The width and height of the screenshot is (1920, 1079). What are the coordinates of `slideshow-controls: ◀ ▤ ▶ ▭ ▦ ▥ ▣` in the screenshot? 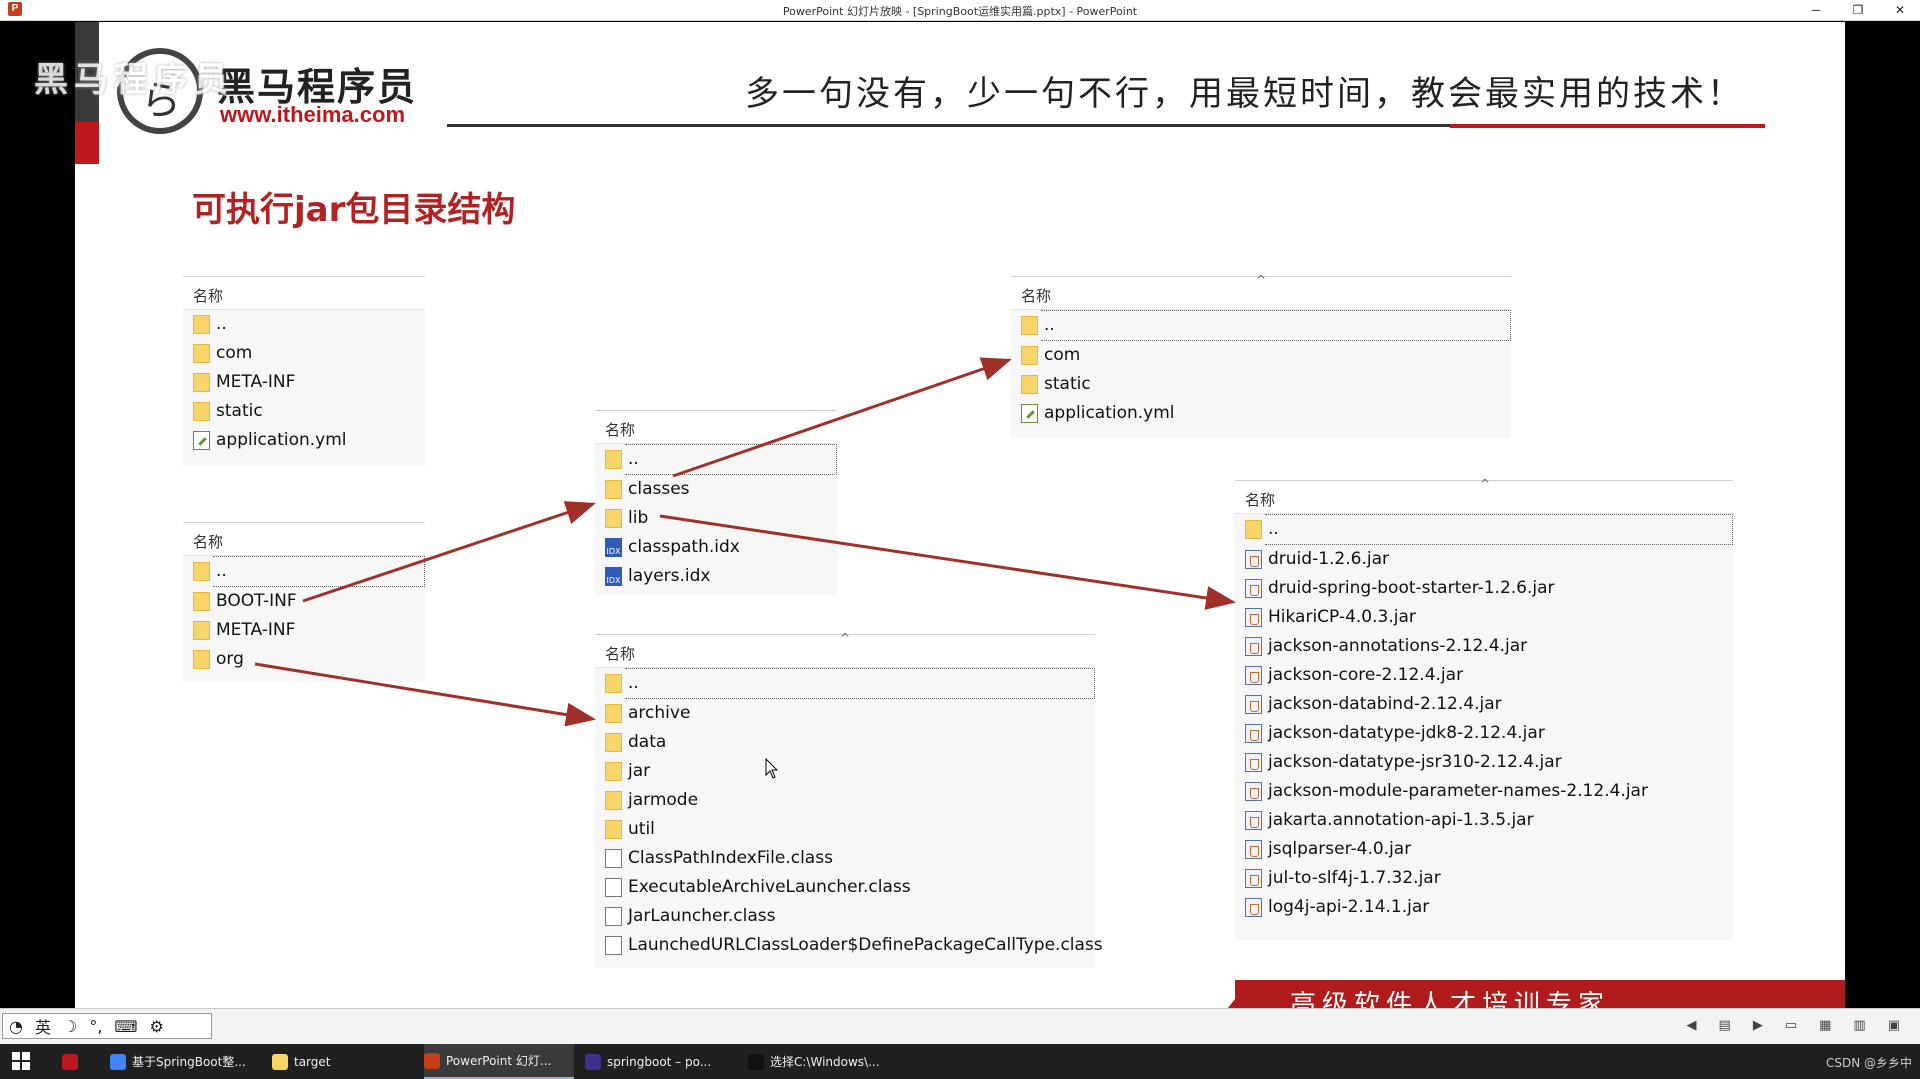 It's located at (1793, 1025).